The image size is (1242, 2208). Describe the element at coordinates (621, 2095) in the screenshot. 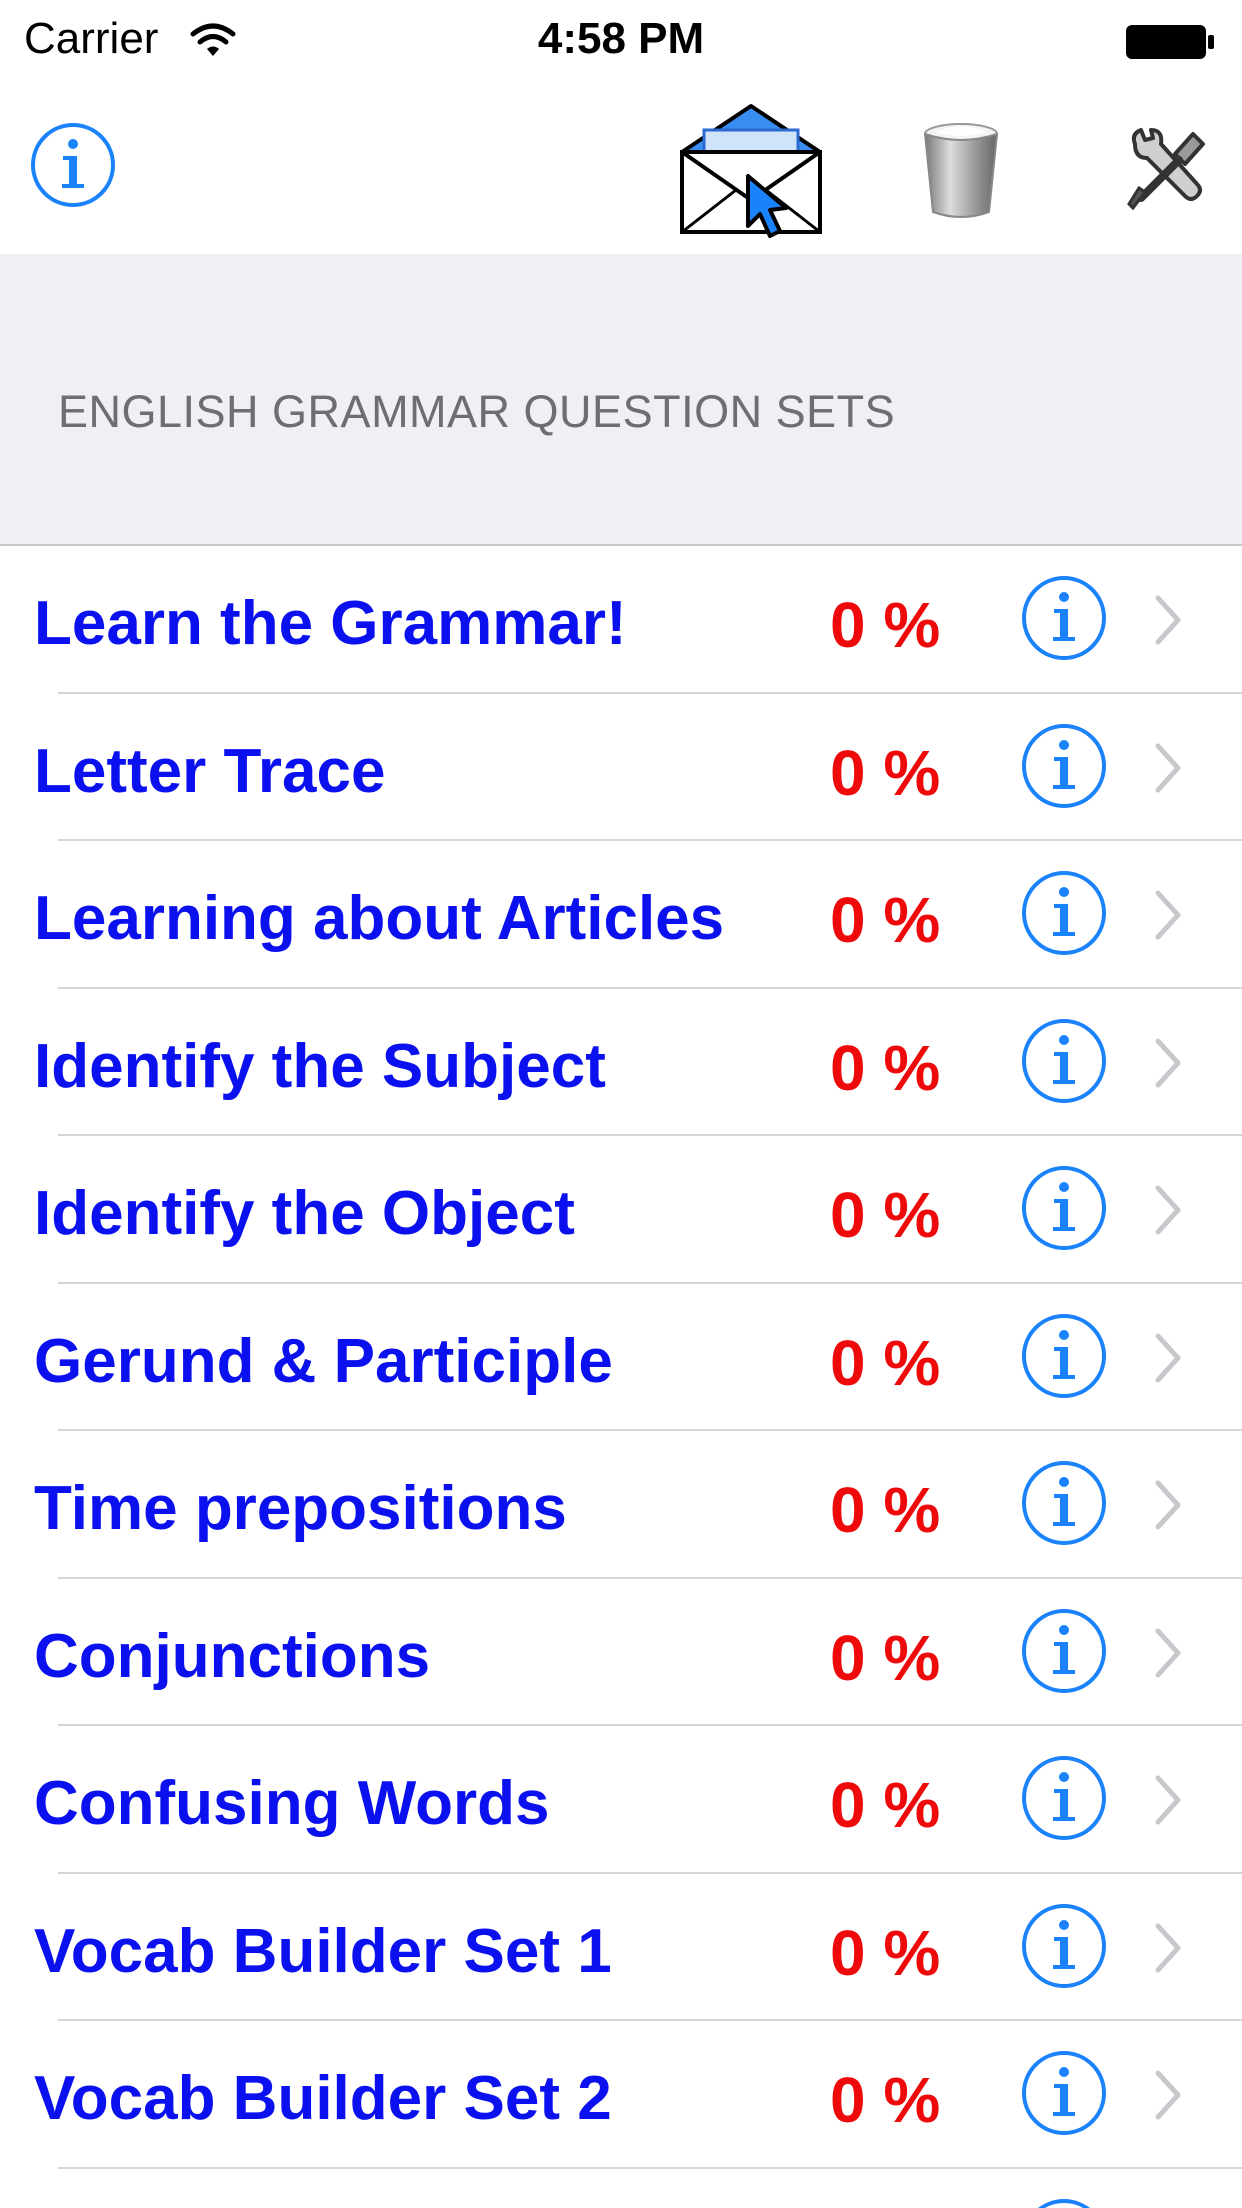

I see `list-item: Vocab Builder Set 2 0 %` at that location.